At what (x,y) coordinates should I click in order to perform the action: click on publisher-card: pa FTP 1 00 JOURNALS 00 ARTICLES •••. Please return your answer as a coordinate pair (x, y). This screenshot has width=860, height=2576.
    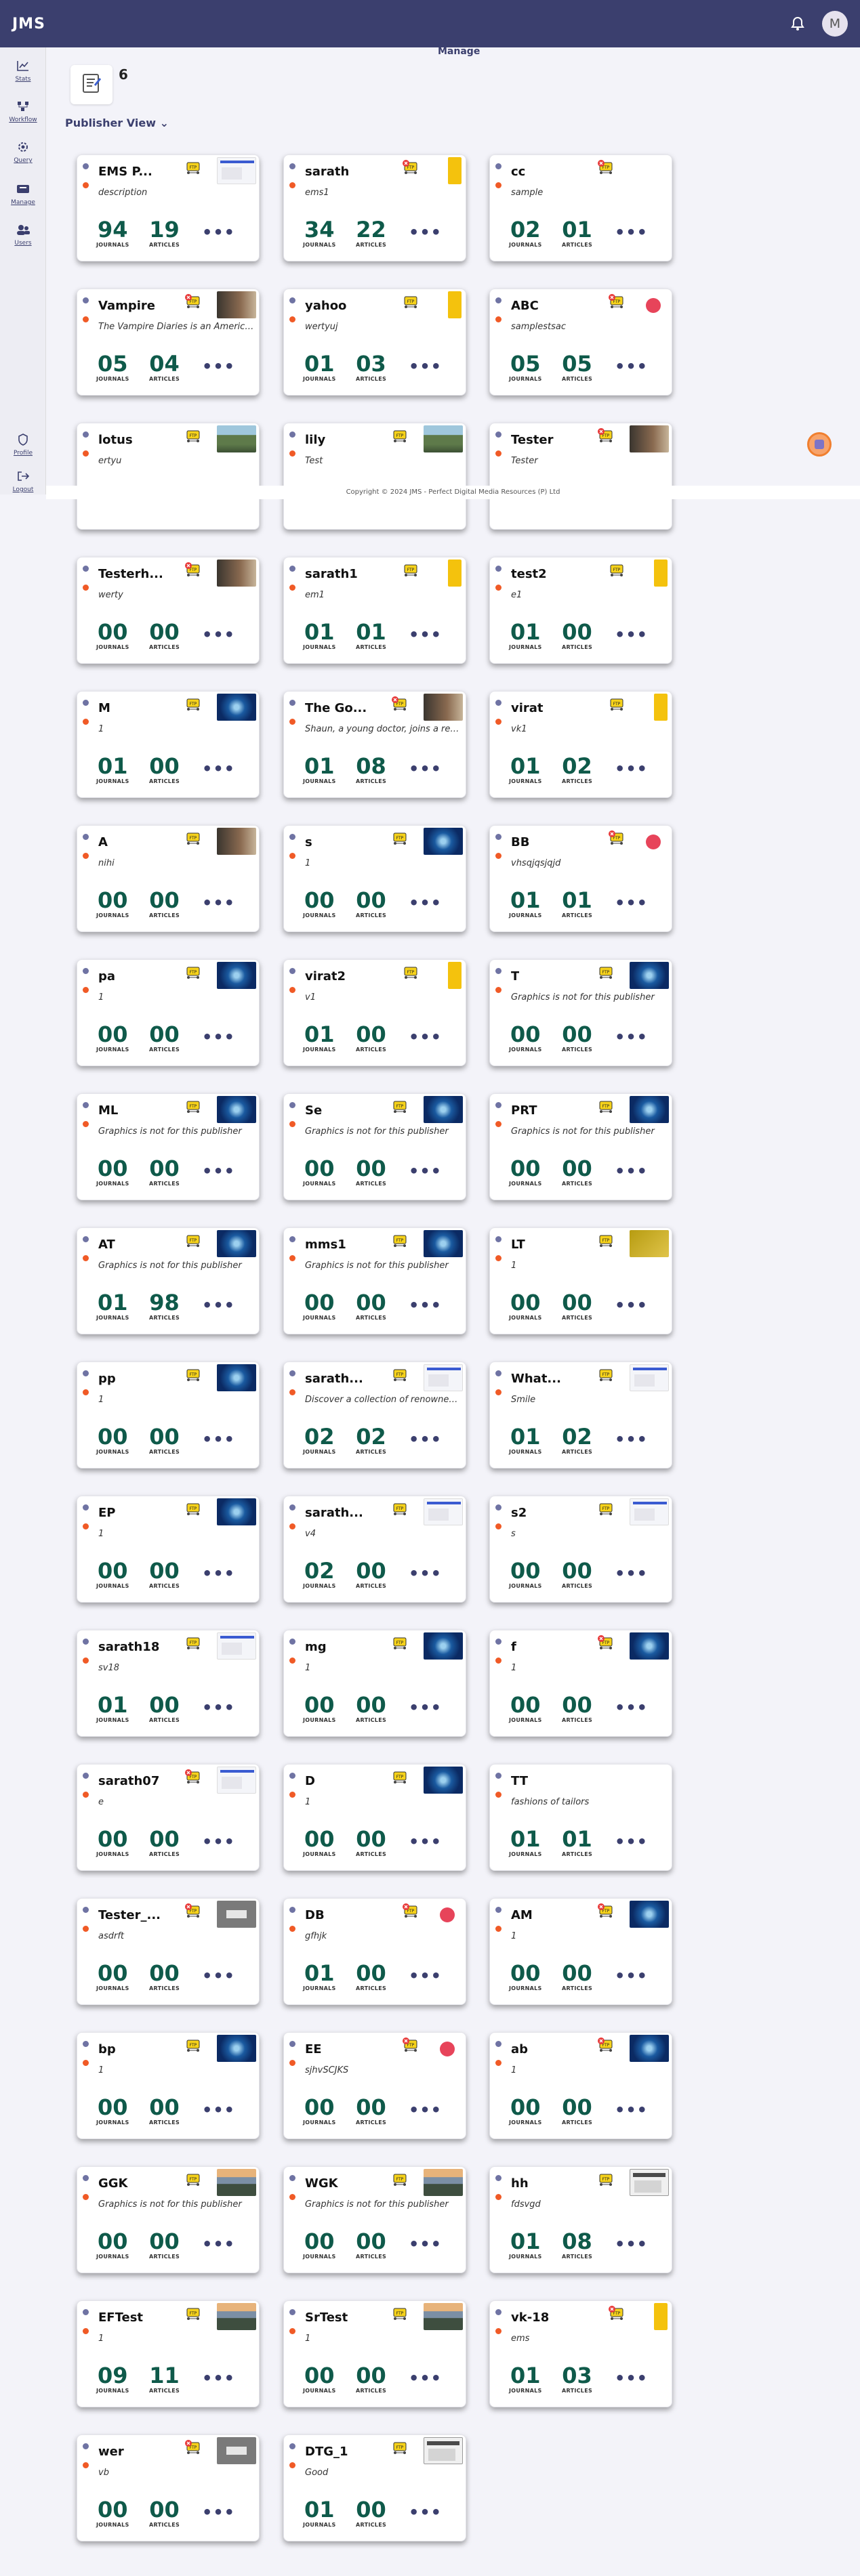
    Looking at the image, I should click on (168, 1012).